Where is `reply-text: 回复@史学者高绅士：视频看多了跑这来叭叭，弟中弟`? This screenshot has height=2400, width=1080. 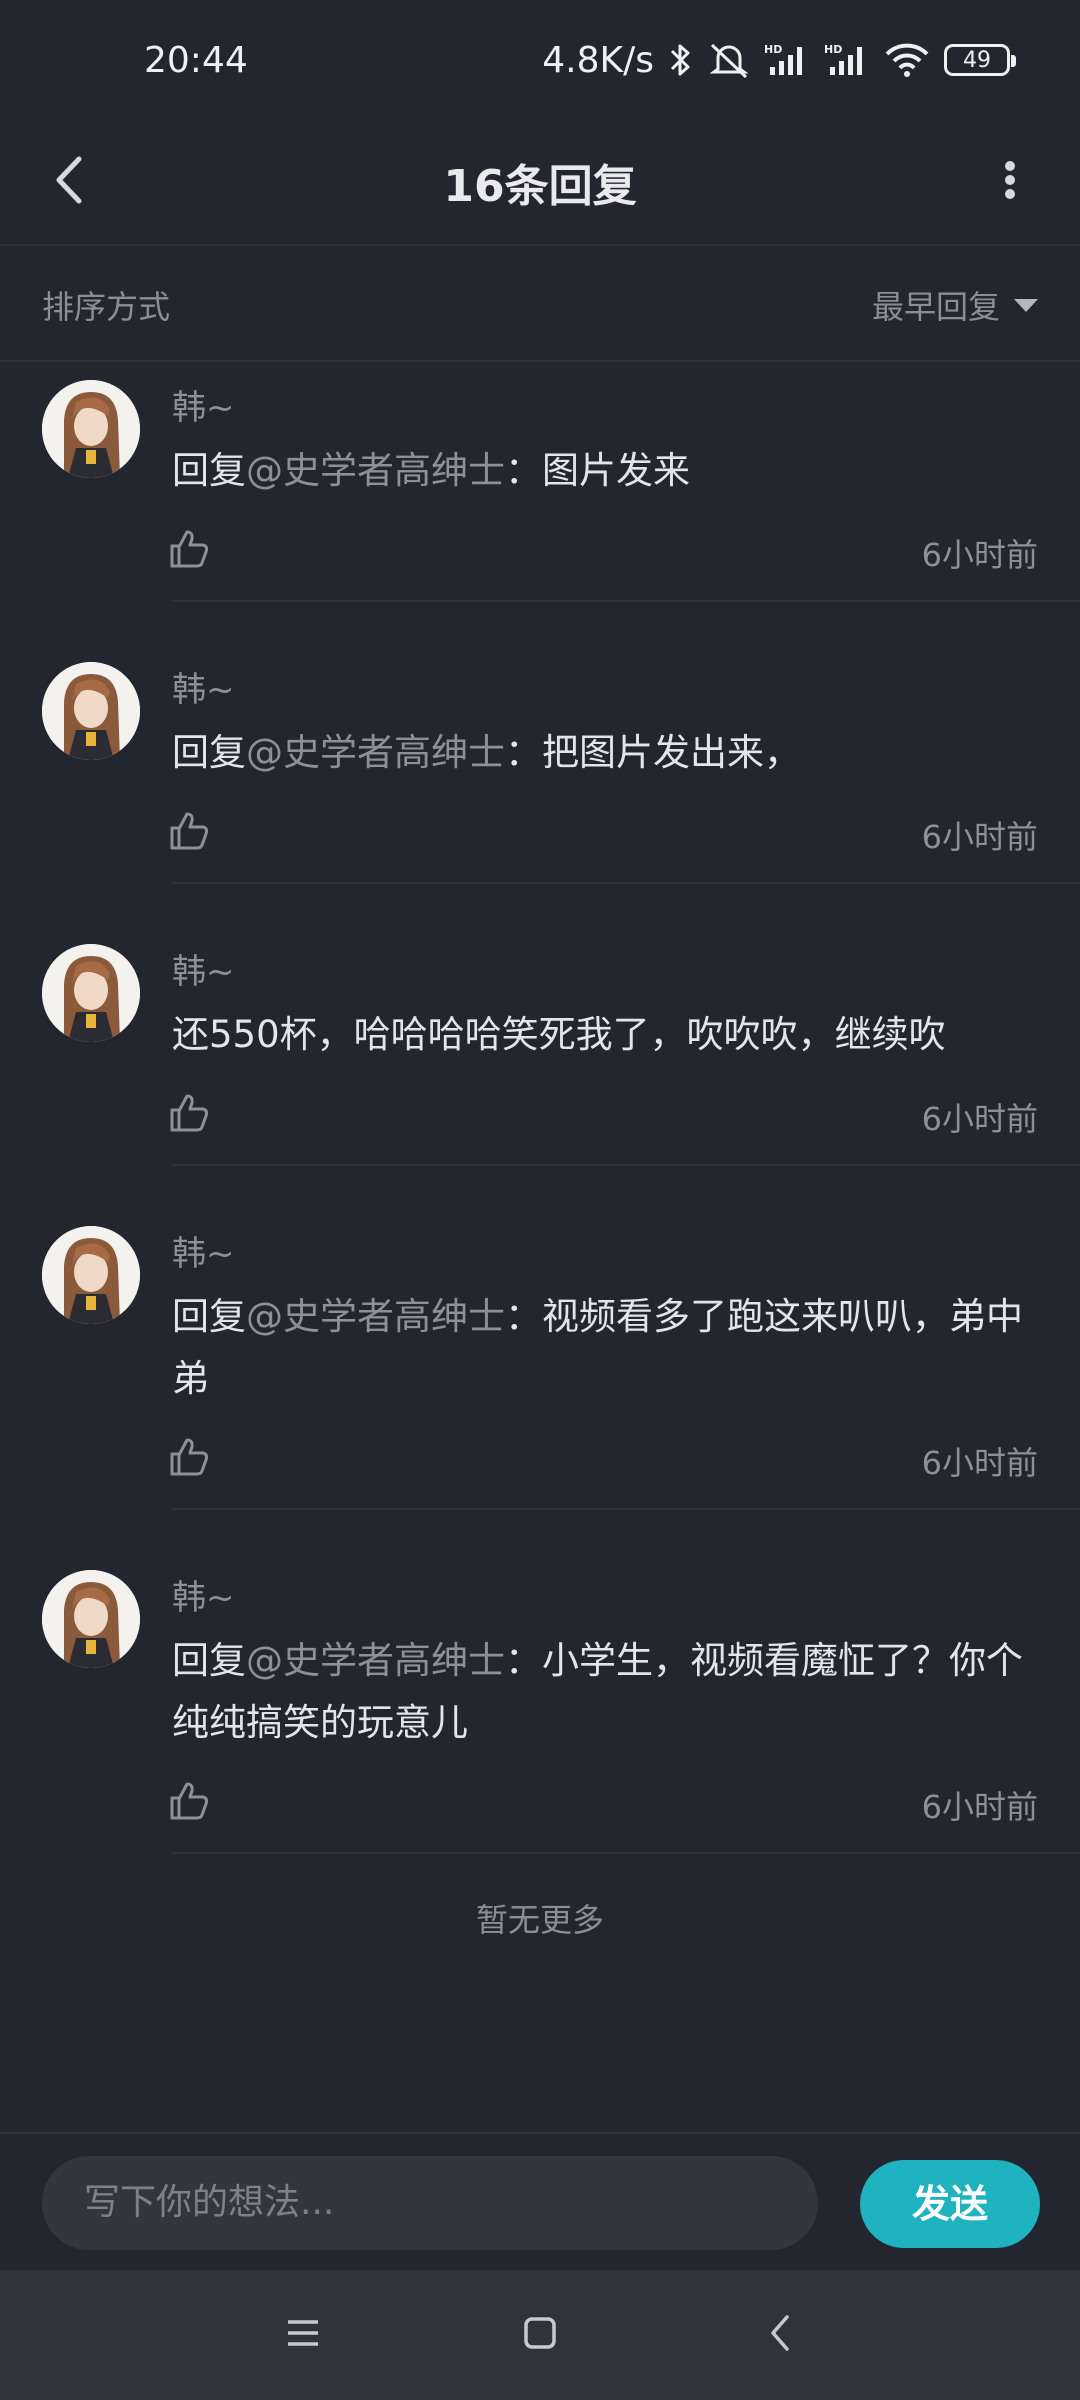
reply-text: 回复@史学者高绅士：视频看多了跑这来叭叭，弟中弟 is located at coordinates (607, 1348).